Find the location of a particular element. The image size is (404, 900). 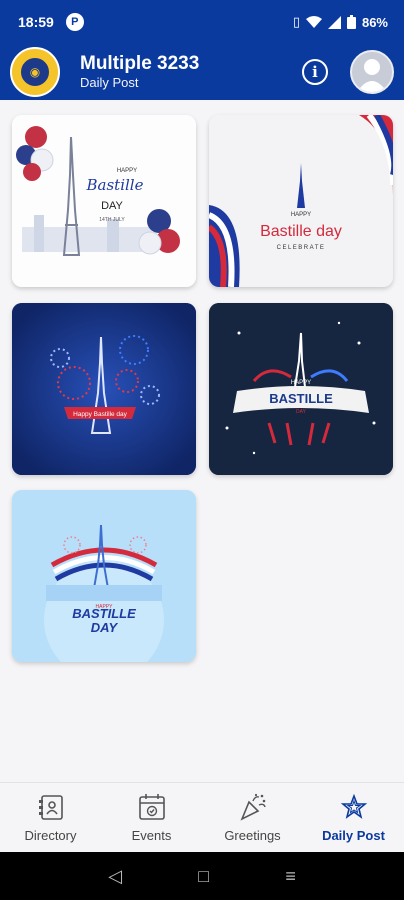

card1-date-text: 14TH JULY is located at coordinates (112, 220).